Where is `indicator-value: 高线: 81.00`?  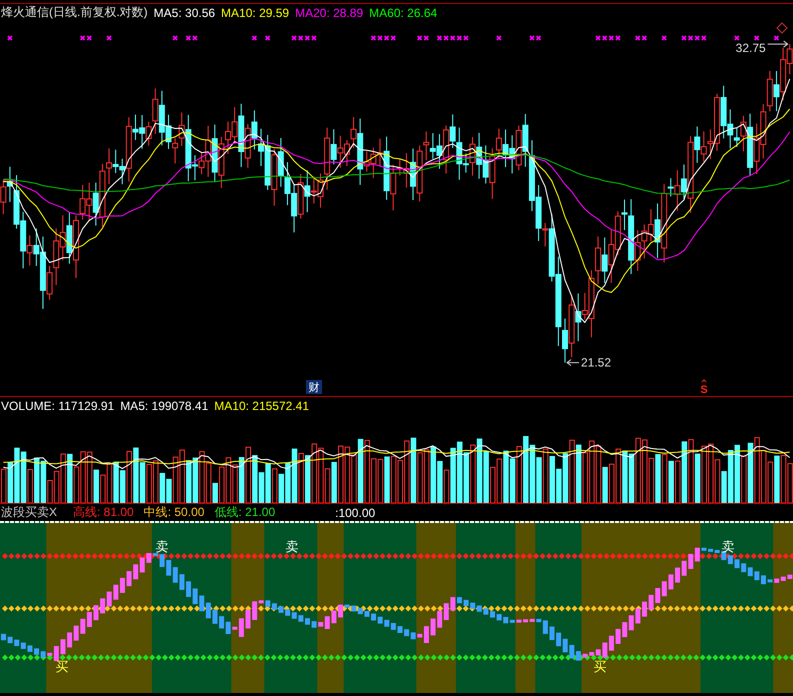 indicator-value: 高线: 81.00 is located at coordinates (103, 512).